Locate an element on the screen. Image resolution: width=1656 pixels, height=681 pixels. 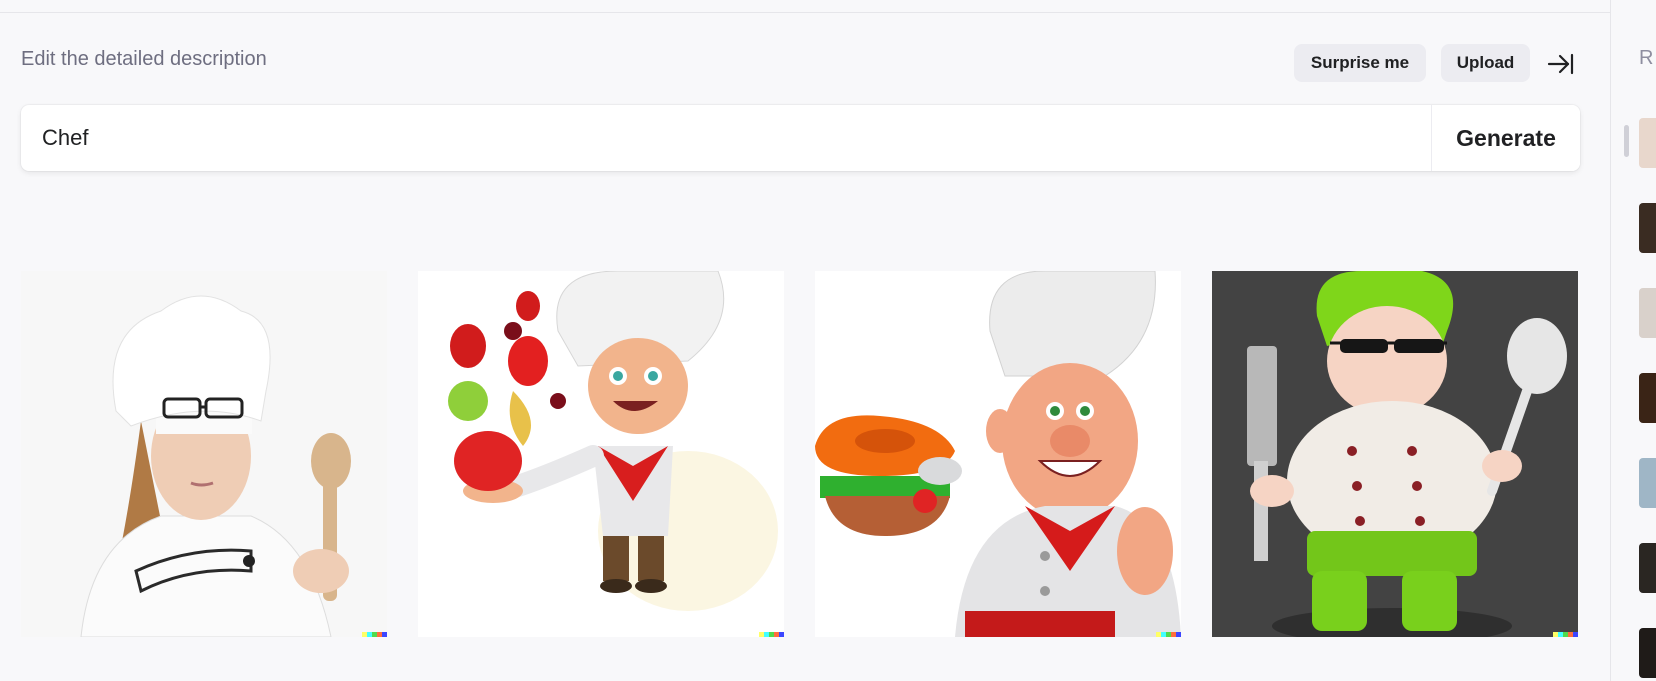
chef-woman-image is located at coordinates (204, 454).